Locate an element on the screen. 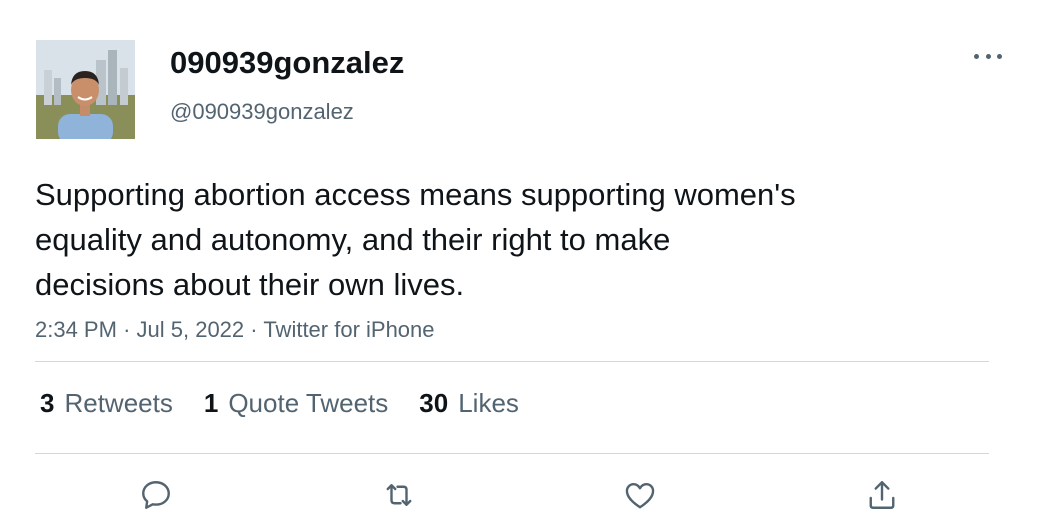  avatar is located at coordinates (85, 89).